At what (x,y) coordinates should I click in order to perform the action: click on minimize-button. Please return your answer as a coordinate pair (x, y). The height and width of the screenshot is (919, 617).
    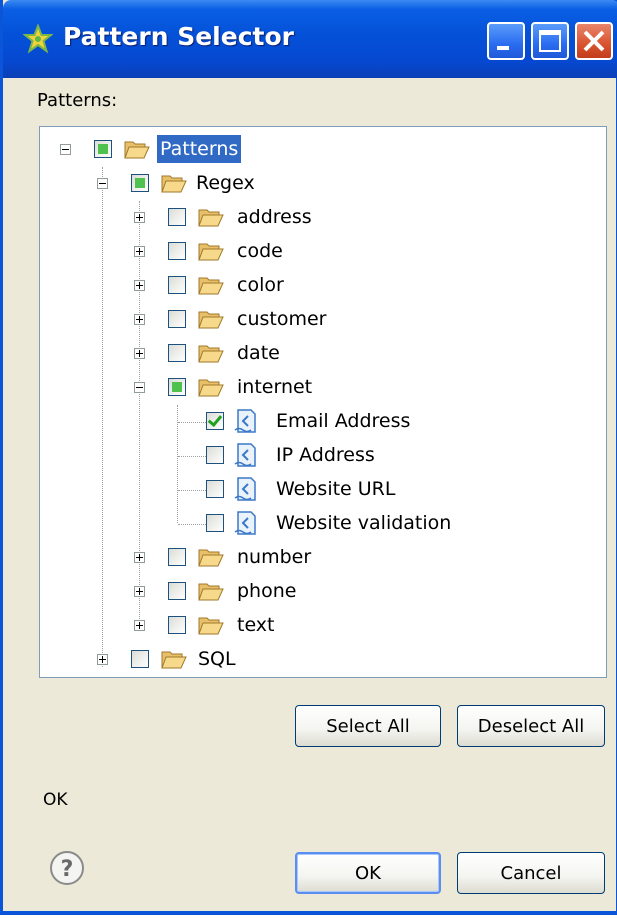
    Looking at the image, I should click on (506, 41).